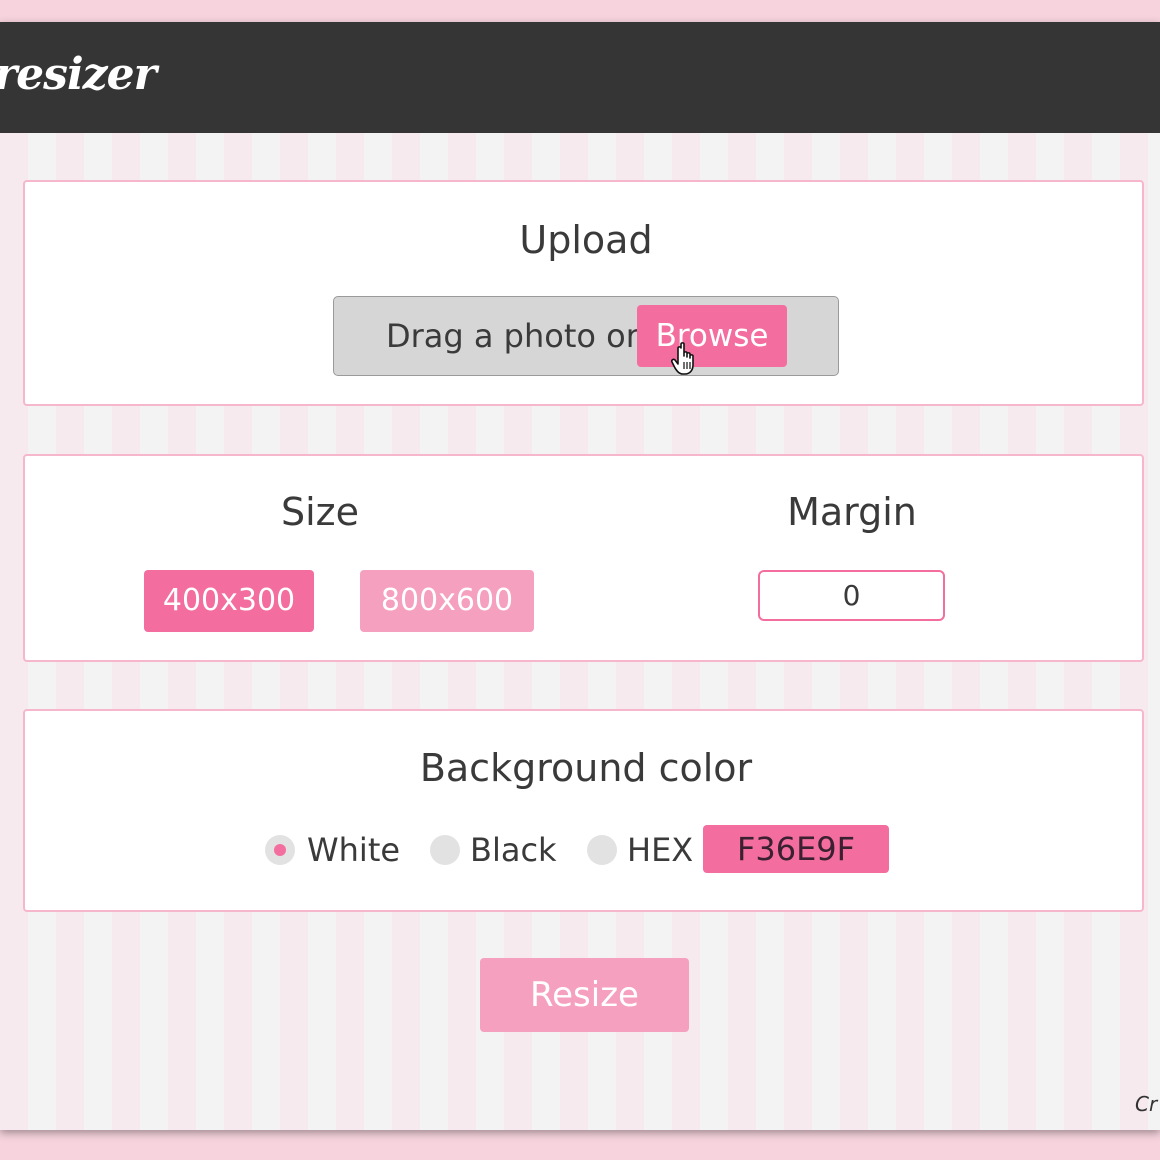 Image resolution: width=1160 pixels, height=1160 pixels. I want to click on browse-button: Browse, so click(712, 340).